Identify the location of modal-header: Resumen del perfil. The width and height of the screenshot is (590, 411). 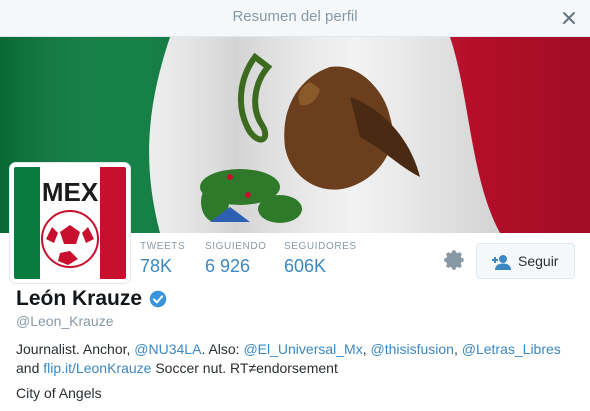
(295, 18).